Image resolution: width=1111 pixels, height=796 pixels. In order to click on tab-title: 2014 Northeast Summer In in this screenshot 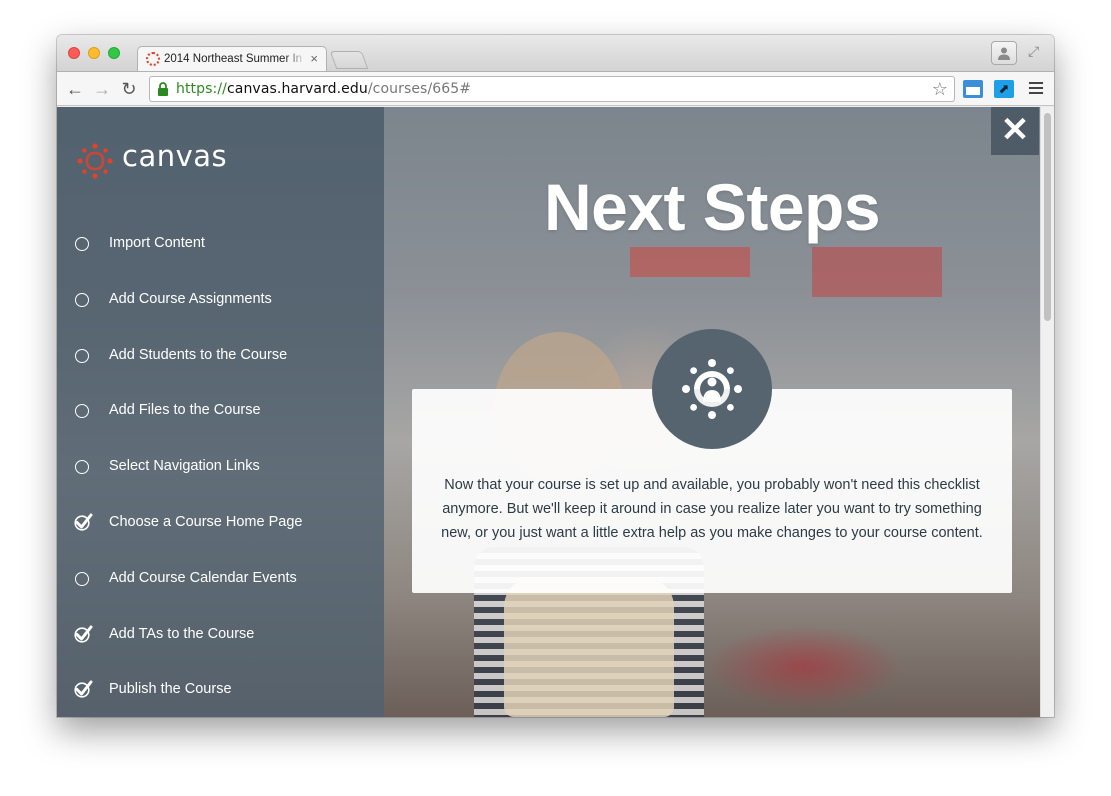, I will do `click(233, 59)`.